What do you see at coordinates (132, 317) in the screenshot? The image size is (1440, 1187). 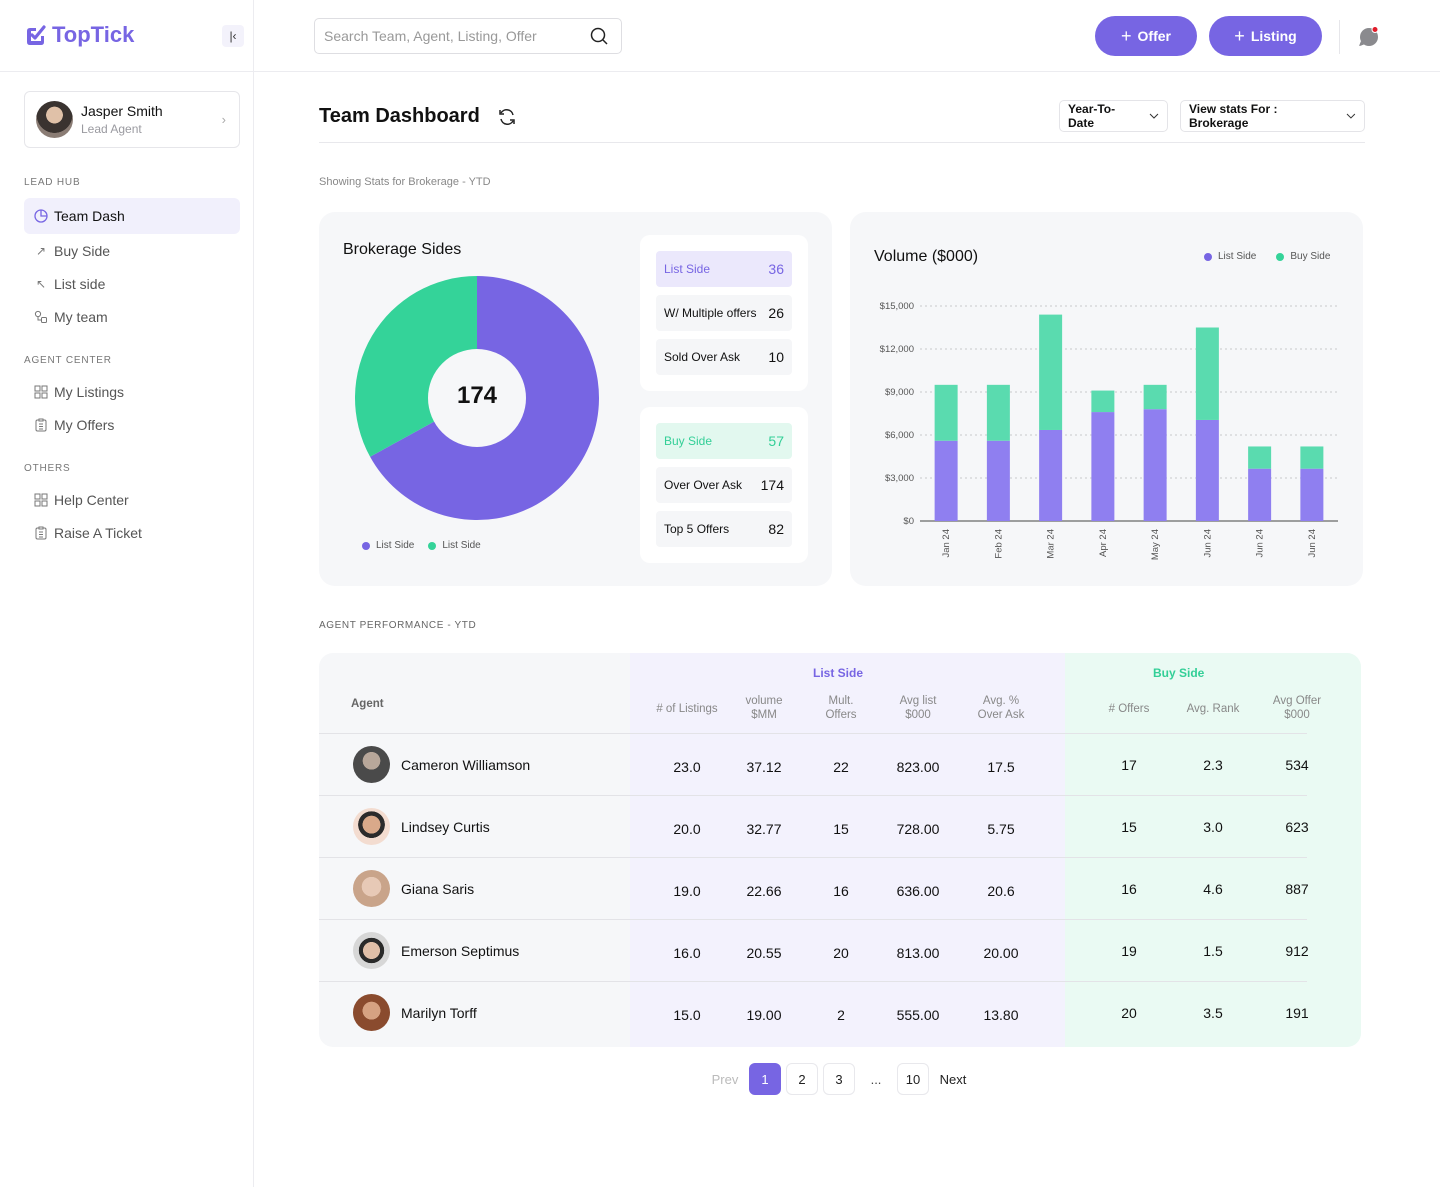 I see `sidebar-item-my-team: My team` at bounding box center [132, 317].